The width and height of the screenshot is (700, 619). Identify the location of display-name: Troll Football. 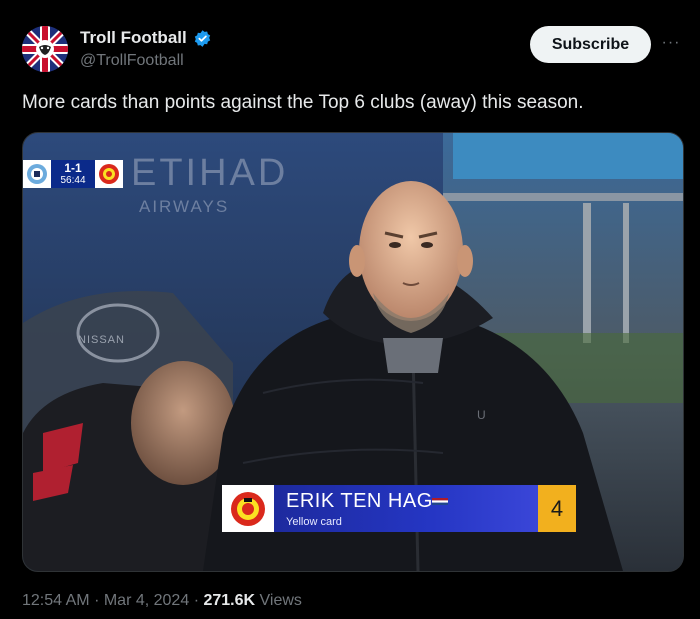
(133, 38).